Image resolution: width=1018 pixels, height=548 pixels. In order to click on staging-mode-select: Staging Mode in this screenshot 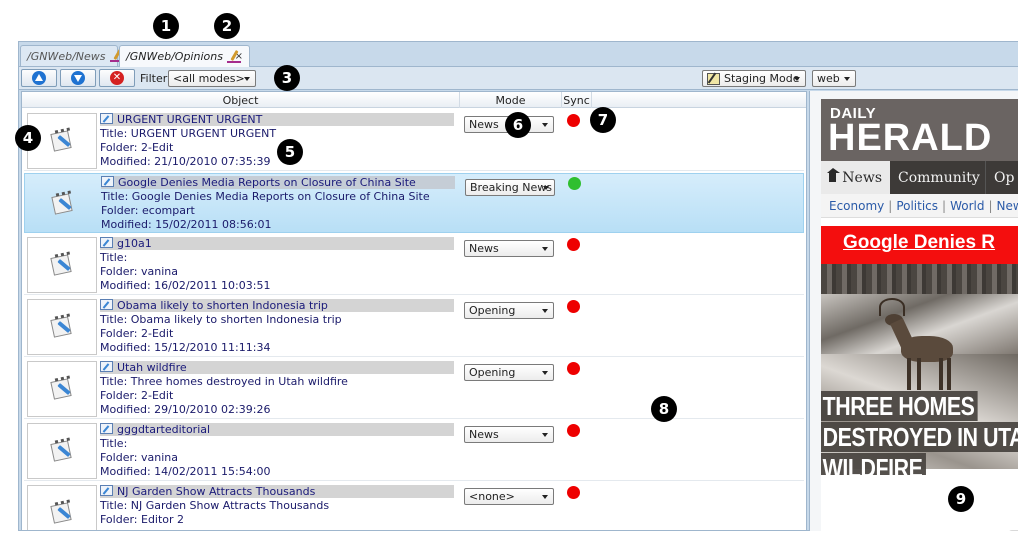, I will do `click(754, 78)`.